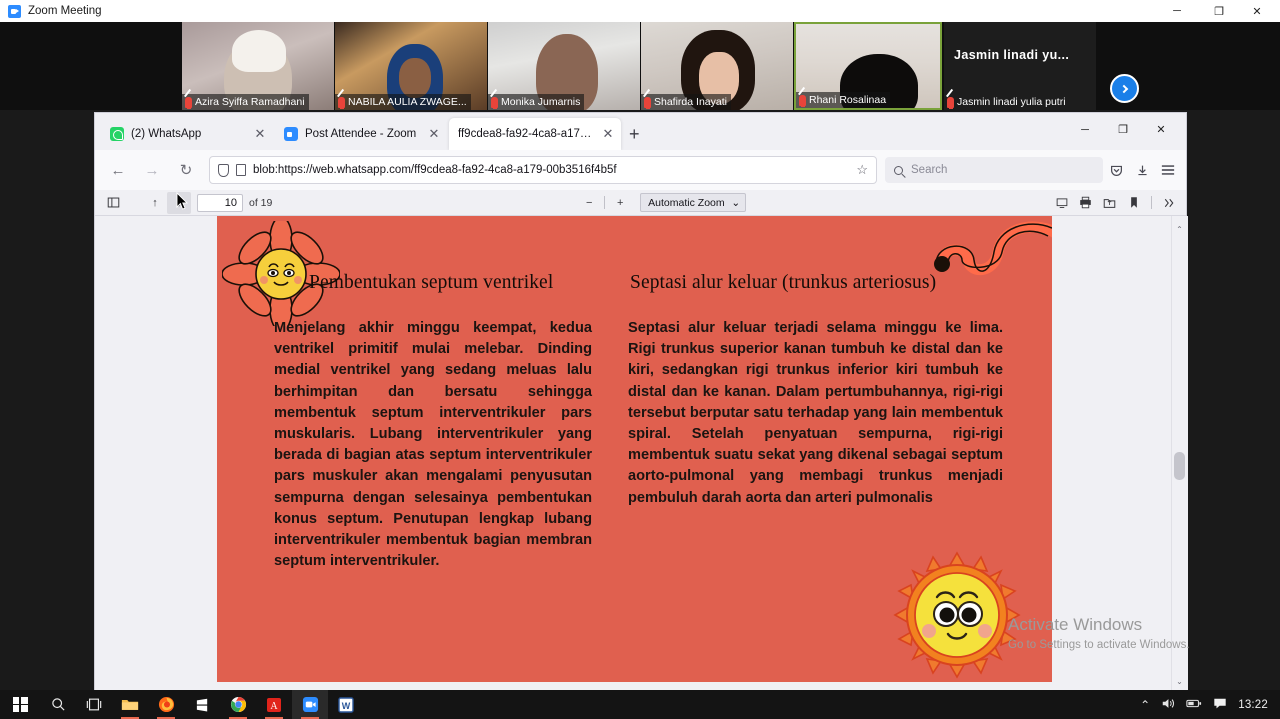 Image resolution: width=1280 pixels, height=719 pixels. I want to click on browser-minimize-button: ─, so click(1085, 129).